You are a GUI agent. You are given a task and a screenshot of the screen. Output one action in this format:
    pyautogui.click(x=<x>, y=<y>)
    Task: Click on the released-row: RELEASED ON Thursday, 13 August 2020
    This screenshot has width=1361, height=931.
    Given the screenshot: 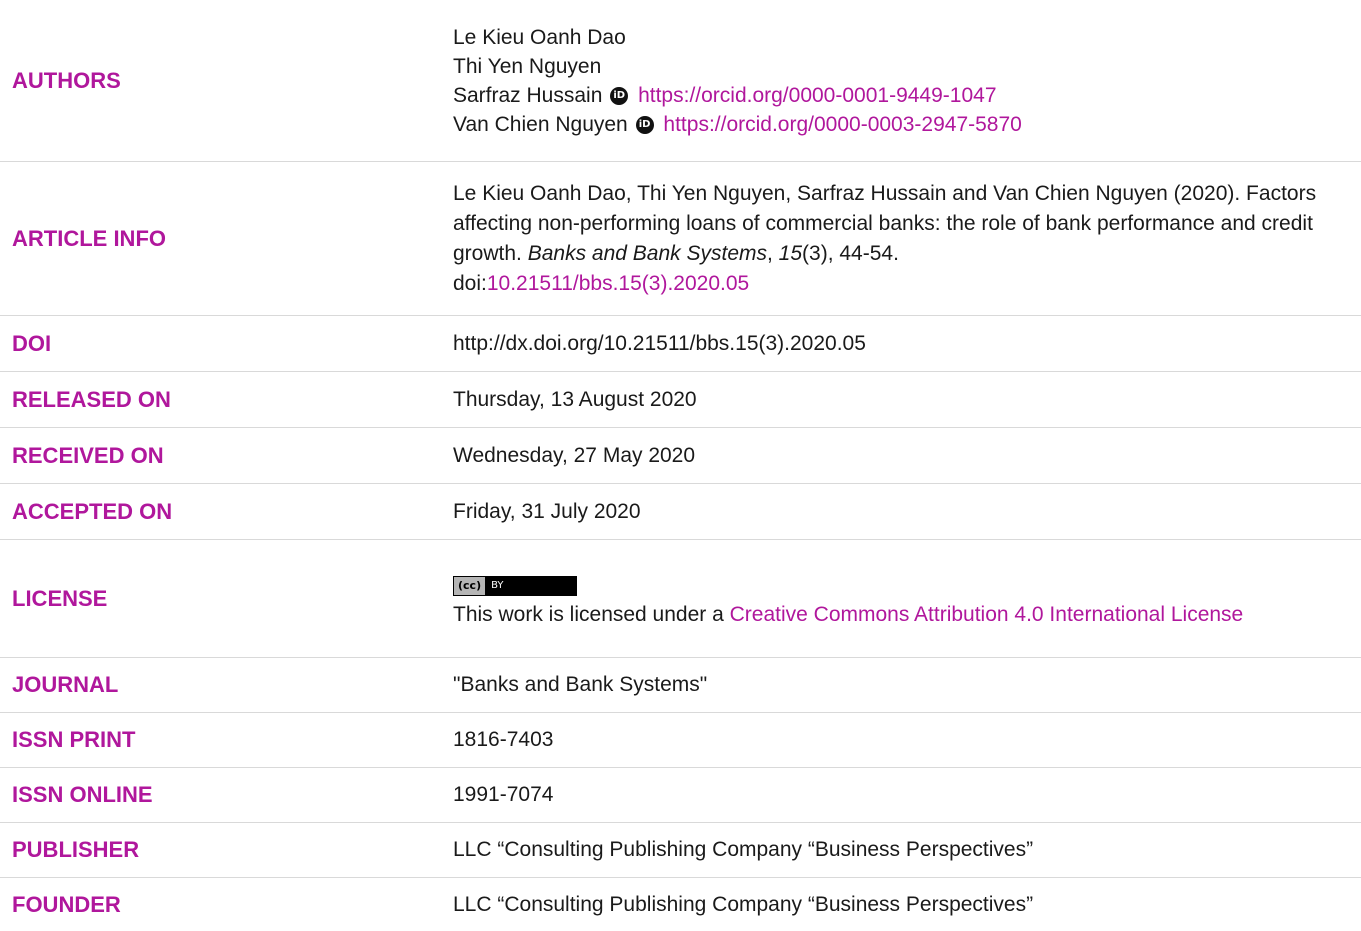 What is the action you would take?
    pyautogui.click(x=680, y=400)
    